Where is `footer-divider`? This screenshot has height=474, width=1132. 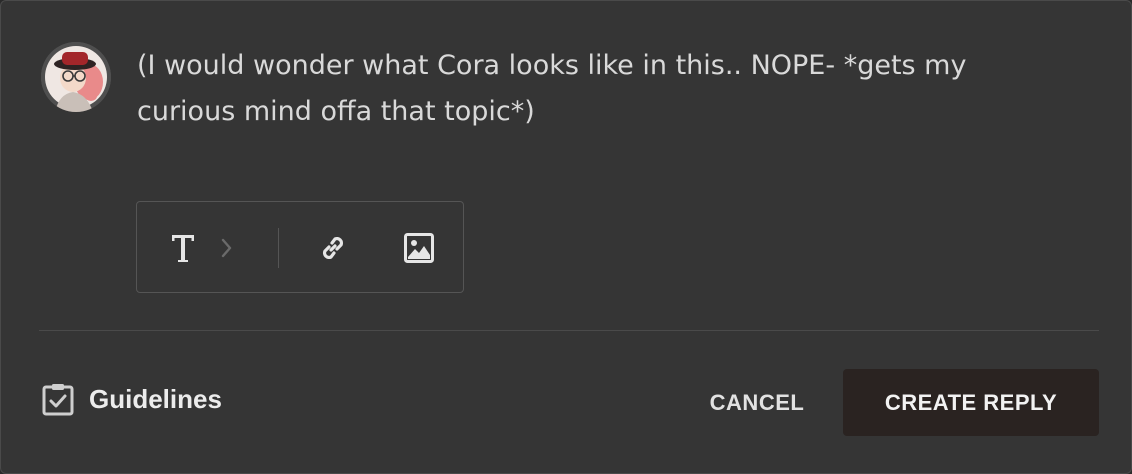
footer-divider is located at coordinates (569, 330).